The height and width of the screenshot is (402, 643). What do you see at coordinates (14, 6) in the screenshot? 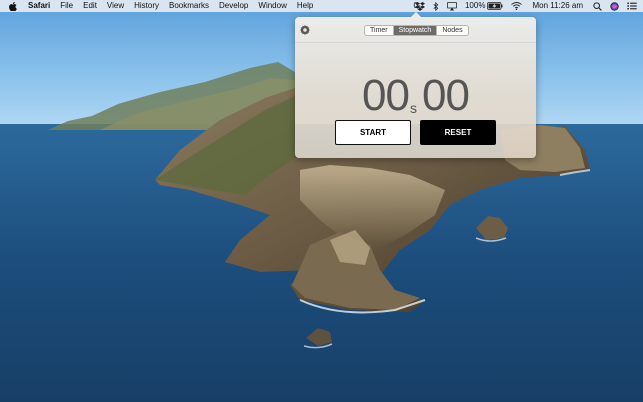
I see `apple-logo-icon` at bounding box center [14, 6].